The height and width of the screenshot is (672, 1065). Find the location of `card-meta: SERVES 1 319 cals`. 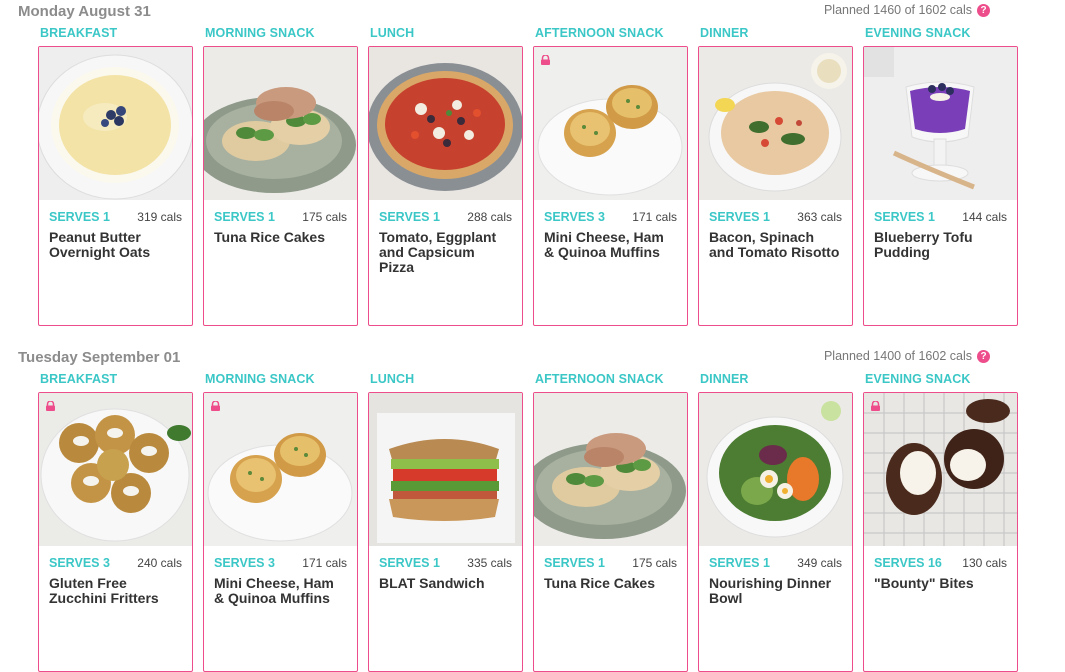

card-meta: SERVES 1 319 cals is located at coordinates (115, 212).